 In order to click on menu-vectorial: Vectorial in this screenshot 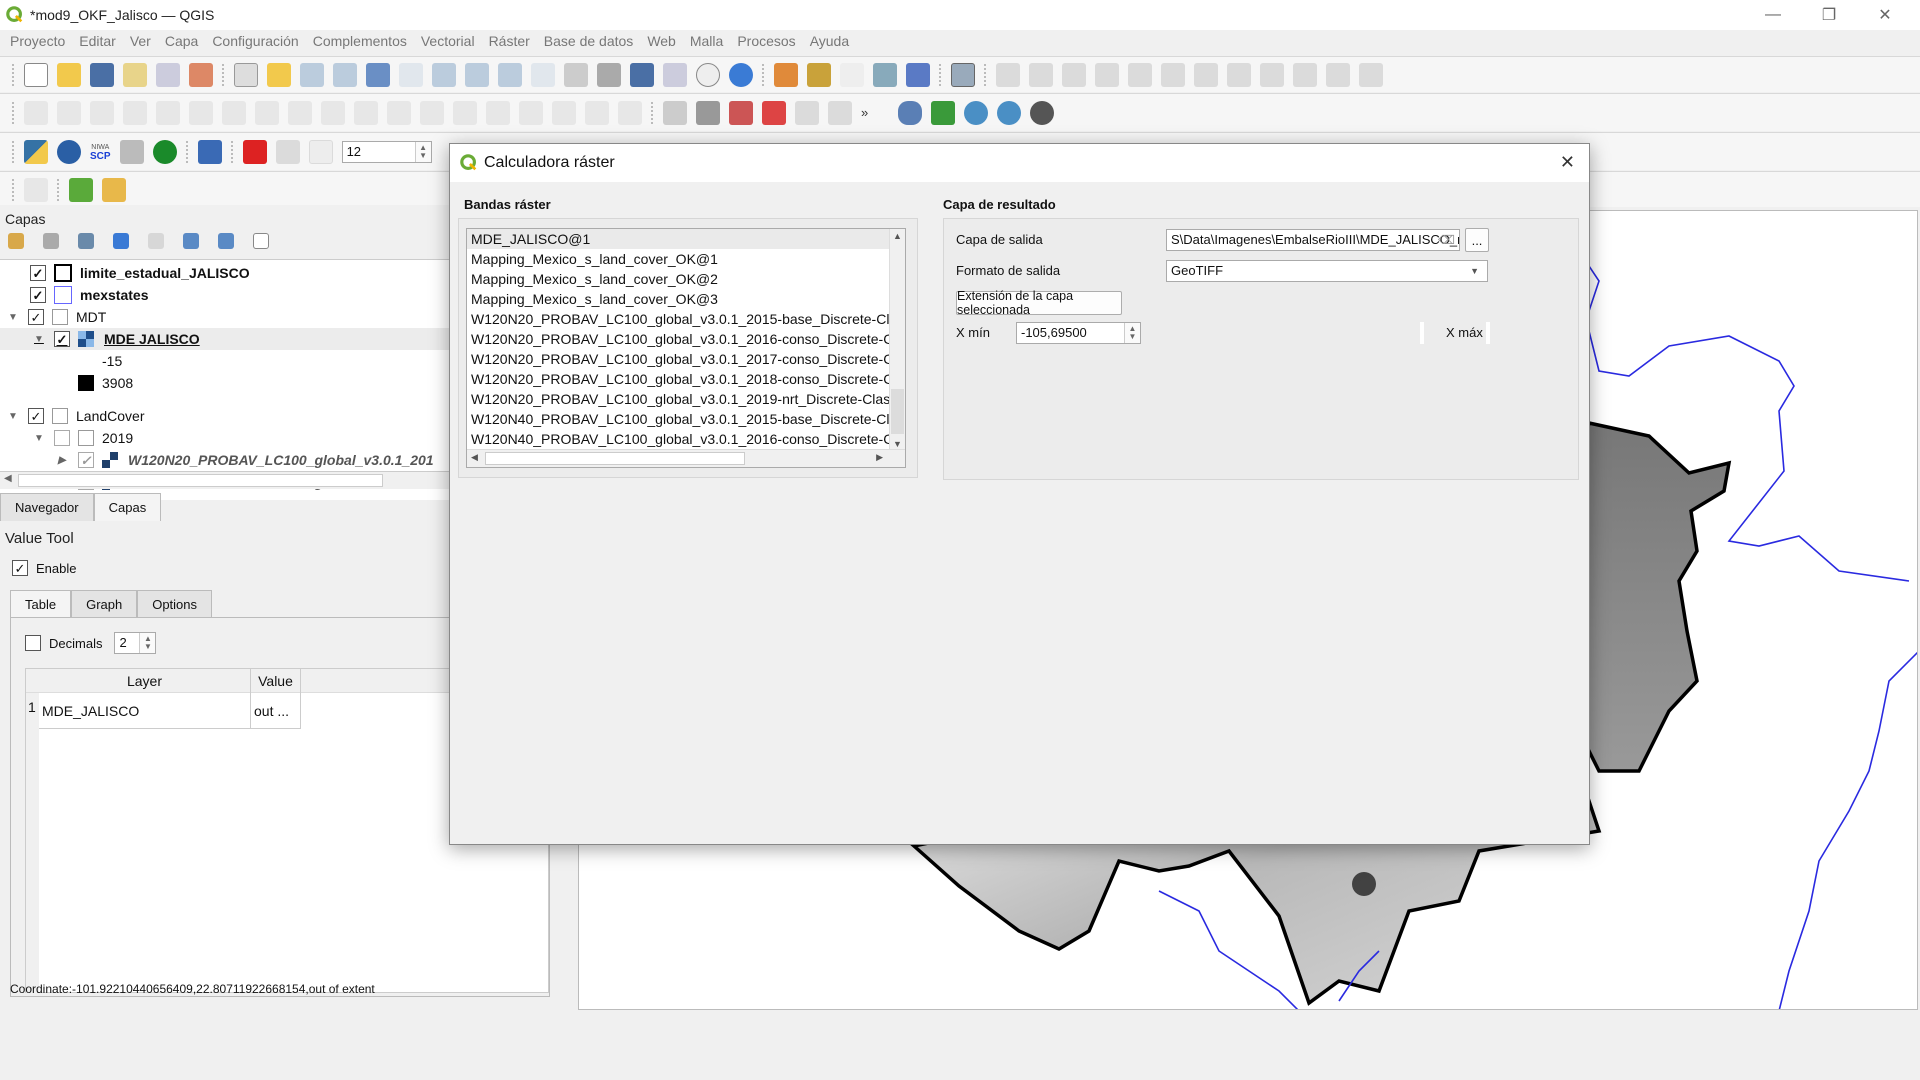, I will do `click(448, 41)`.